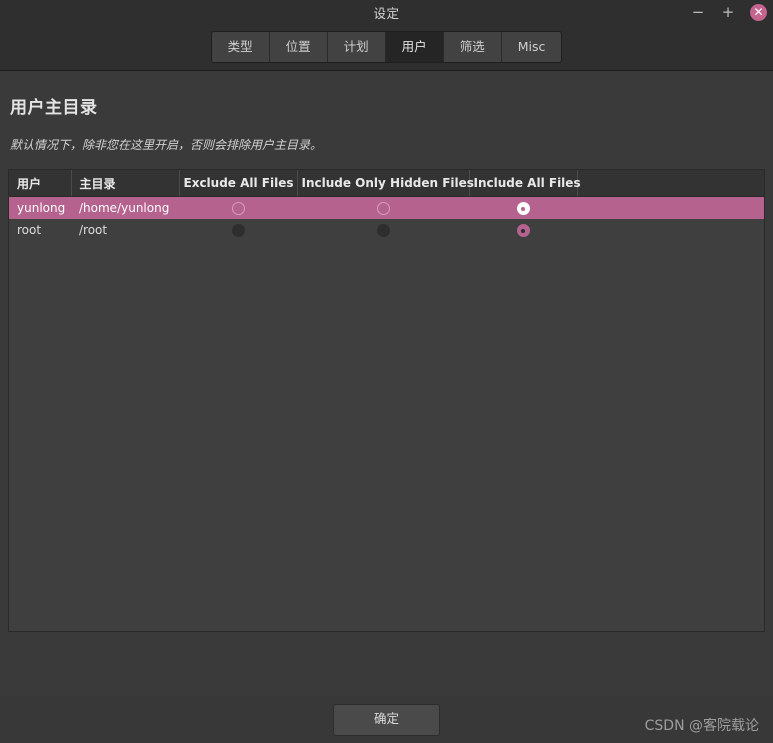 This screenshot has width=773, height=743. Describe the element at coordinates (41, 208) in the screenshot. I see `cell-user: yunlong` at that location.